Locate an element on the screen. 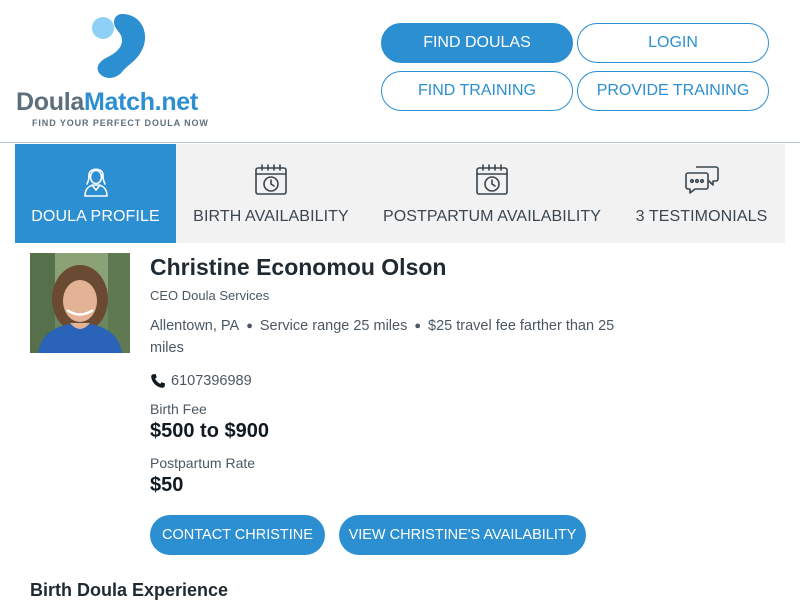 Image resolution: width=800 pixels, height=600 pixels. tab-birth-availability: BIRTH AVAILABILITY is located at coordinates (271, 193).